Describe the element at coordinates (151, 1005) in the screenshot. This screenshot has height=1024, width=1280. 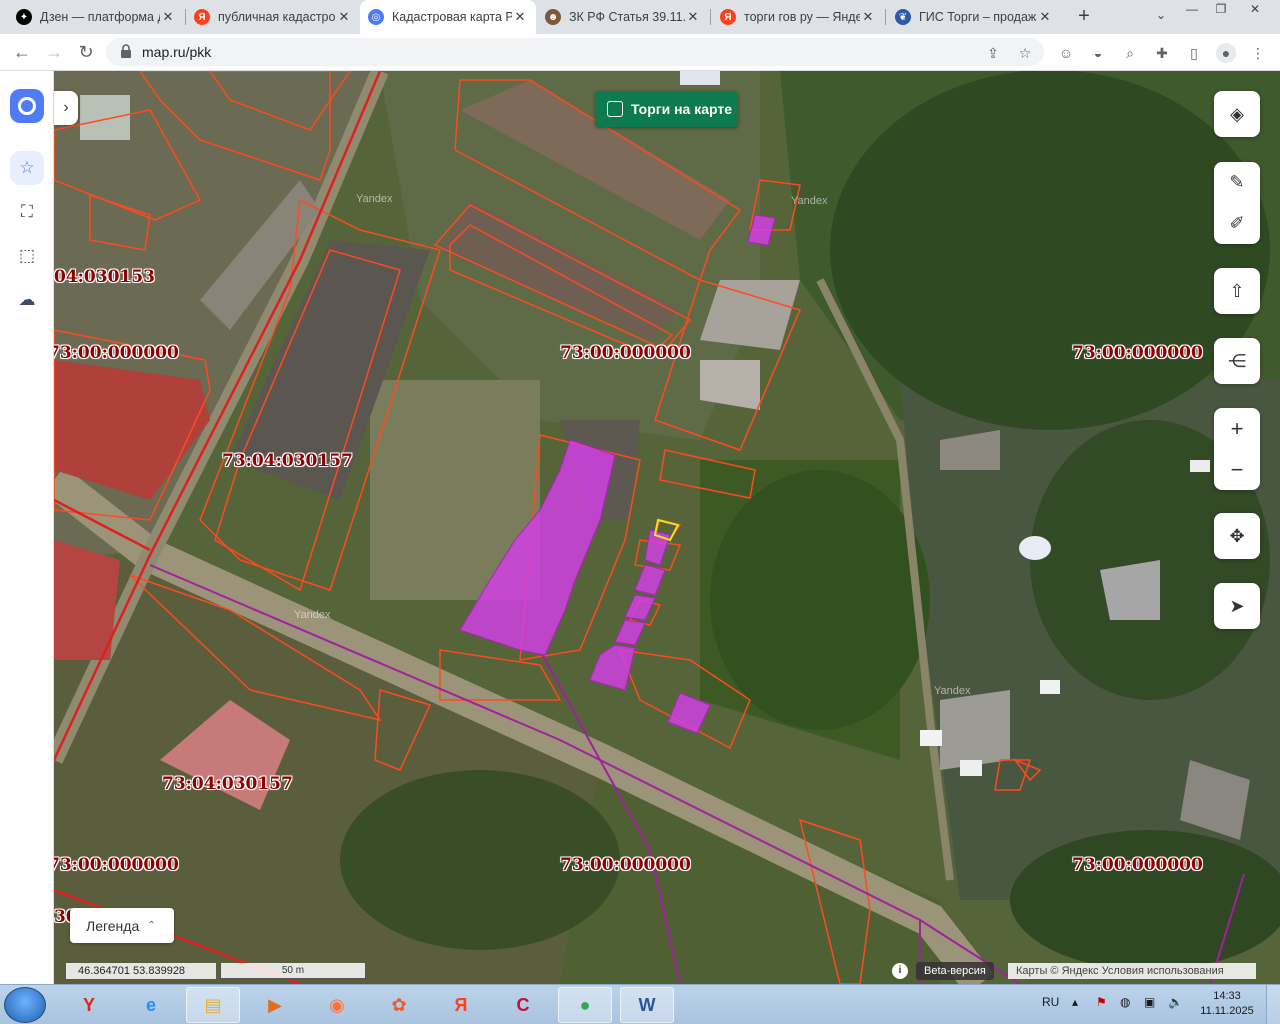
I see `ie-app: e` at that location.